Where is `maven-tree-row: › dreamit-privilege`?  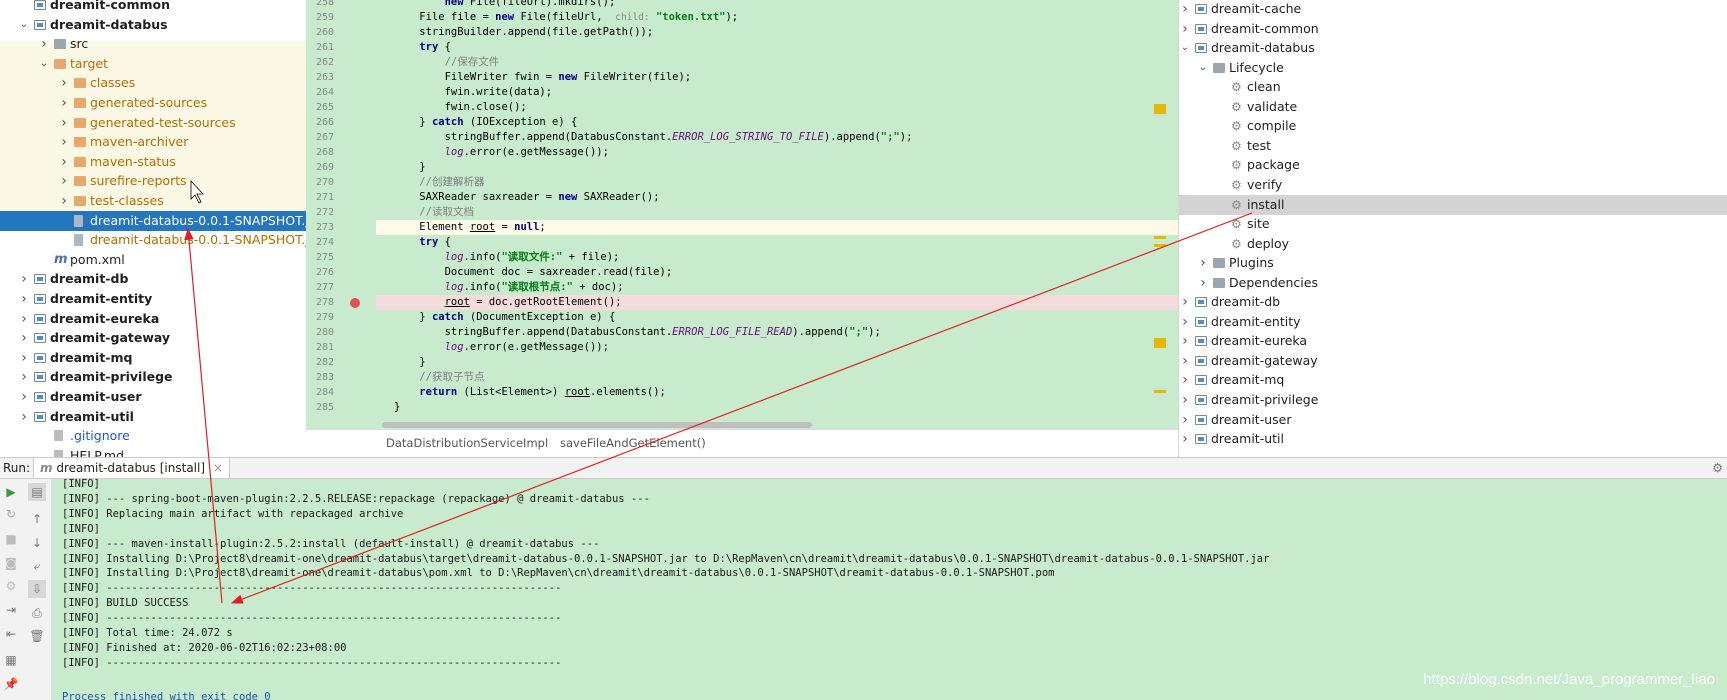 maven-tree-row: › dreamit-privilege is located at coordinates (1453, 400).